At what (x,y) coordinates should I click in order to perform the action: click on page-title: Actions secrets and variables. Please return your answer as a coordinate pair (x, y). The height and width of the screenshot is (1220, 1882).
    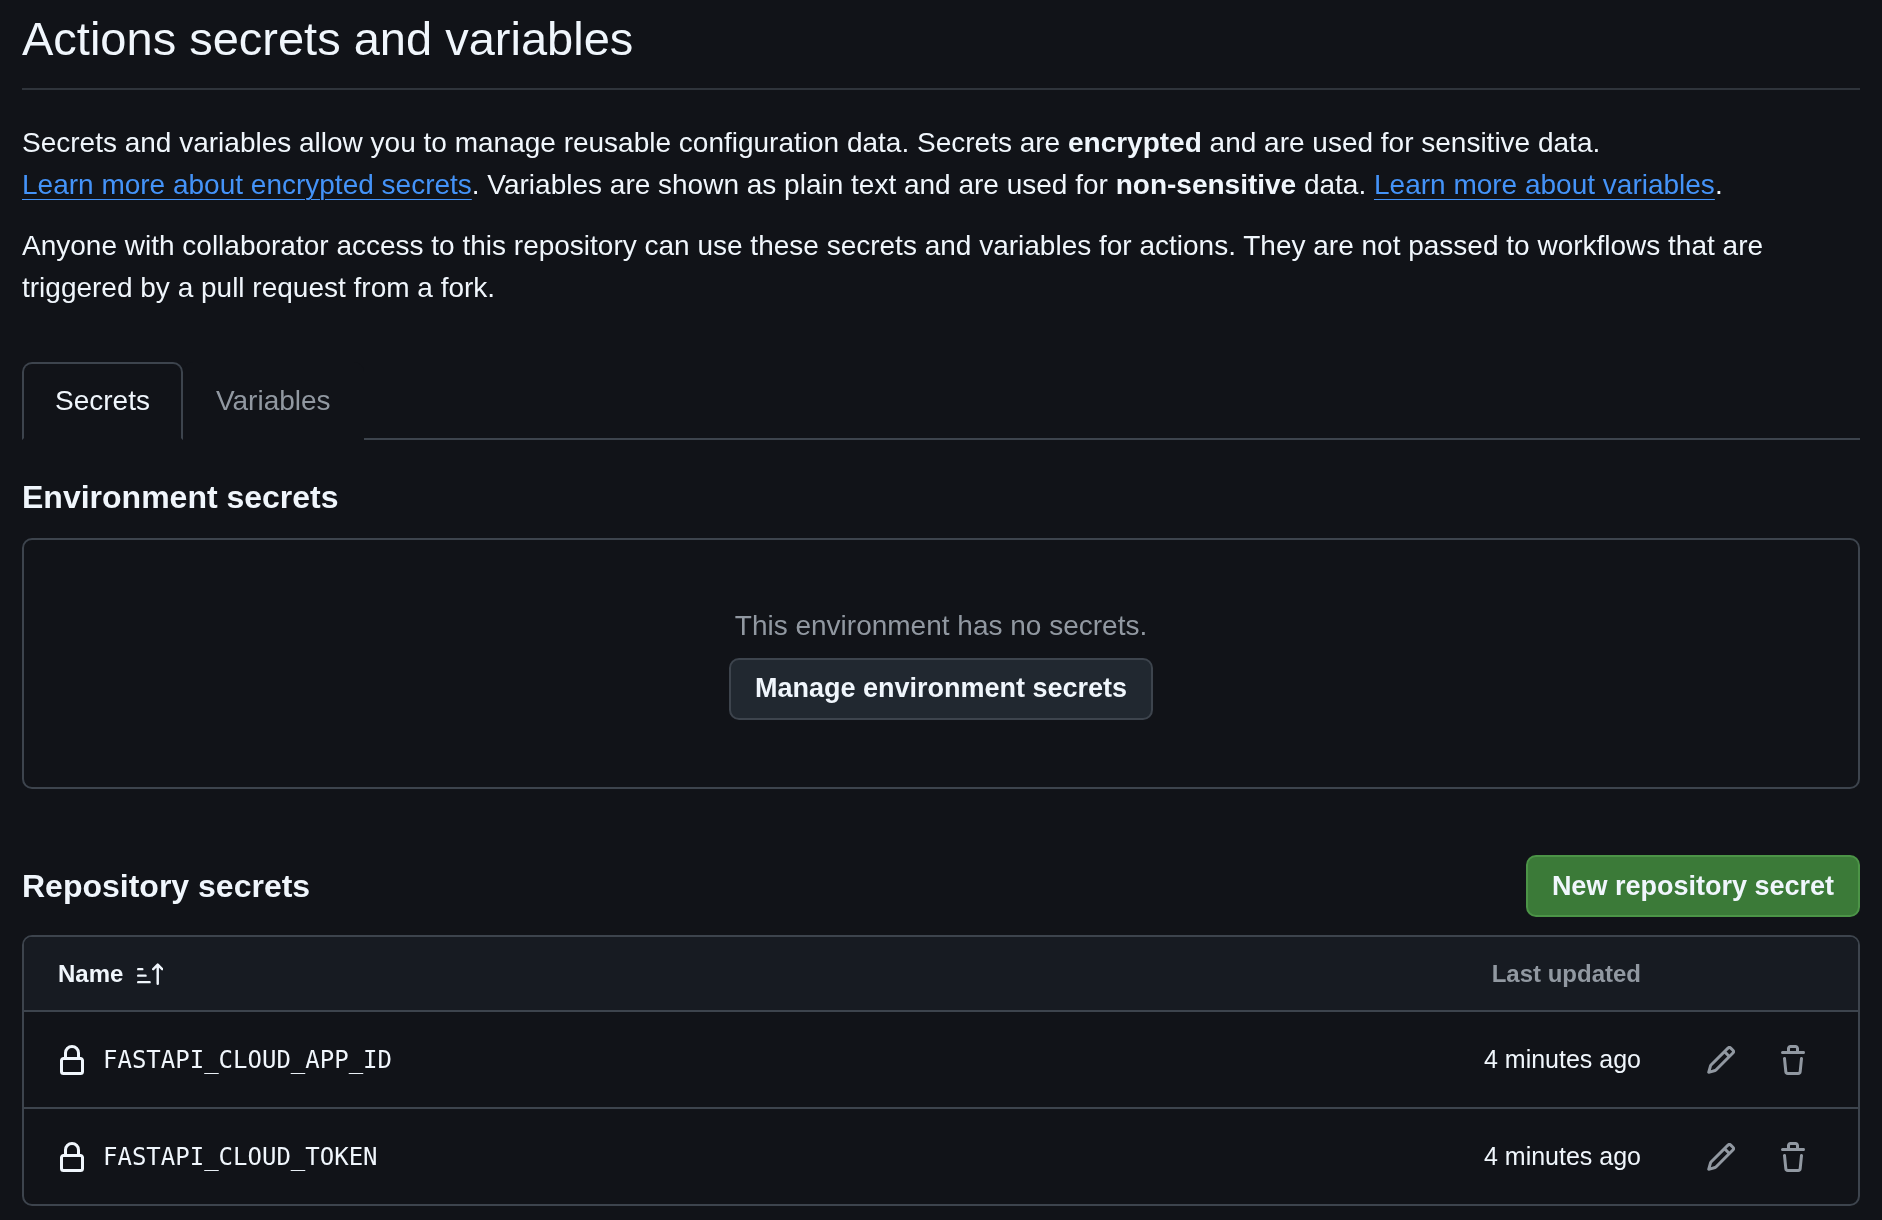
    Looking at the image, I should click on (941, 45).